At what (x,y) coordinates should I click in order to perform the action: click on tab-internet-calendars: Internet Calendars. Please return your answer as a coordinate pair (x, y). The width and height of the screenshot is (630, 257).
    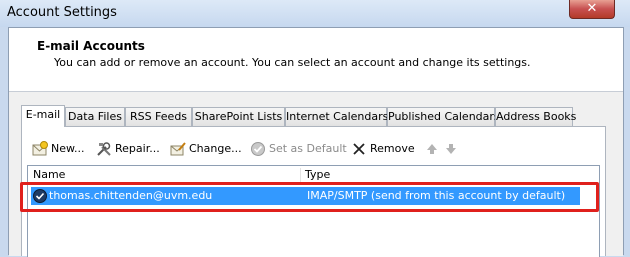
    Looking at the image, I should click on (336, 116).